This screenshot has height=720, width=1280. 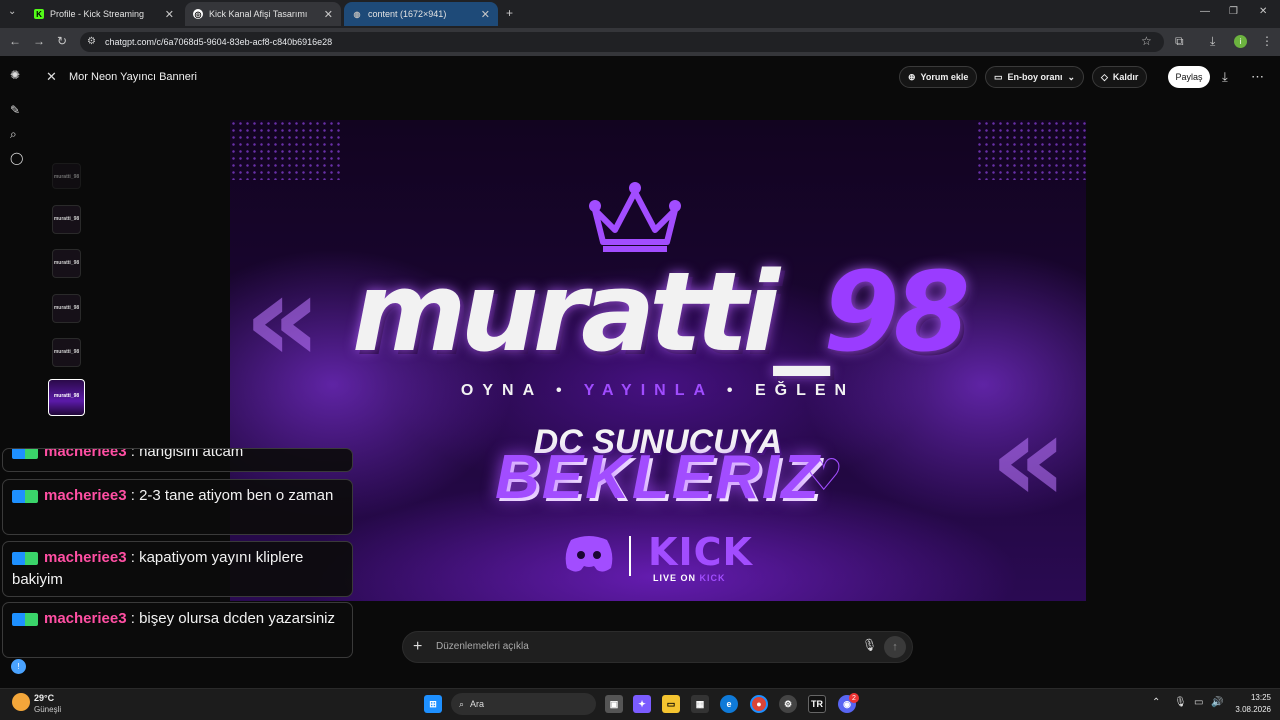 What do you see at coordinates (1198, 702) in the screenshot?
I see `tray-display-icon: ▭` at bounding box center [1198, 702].